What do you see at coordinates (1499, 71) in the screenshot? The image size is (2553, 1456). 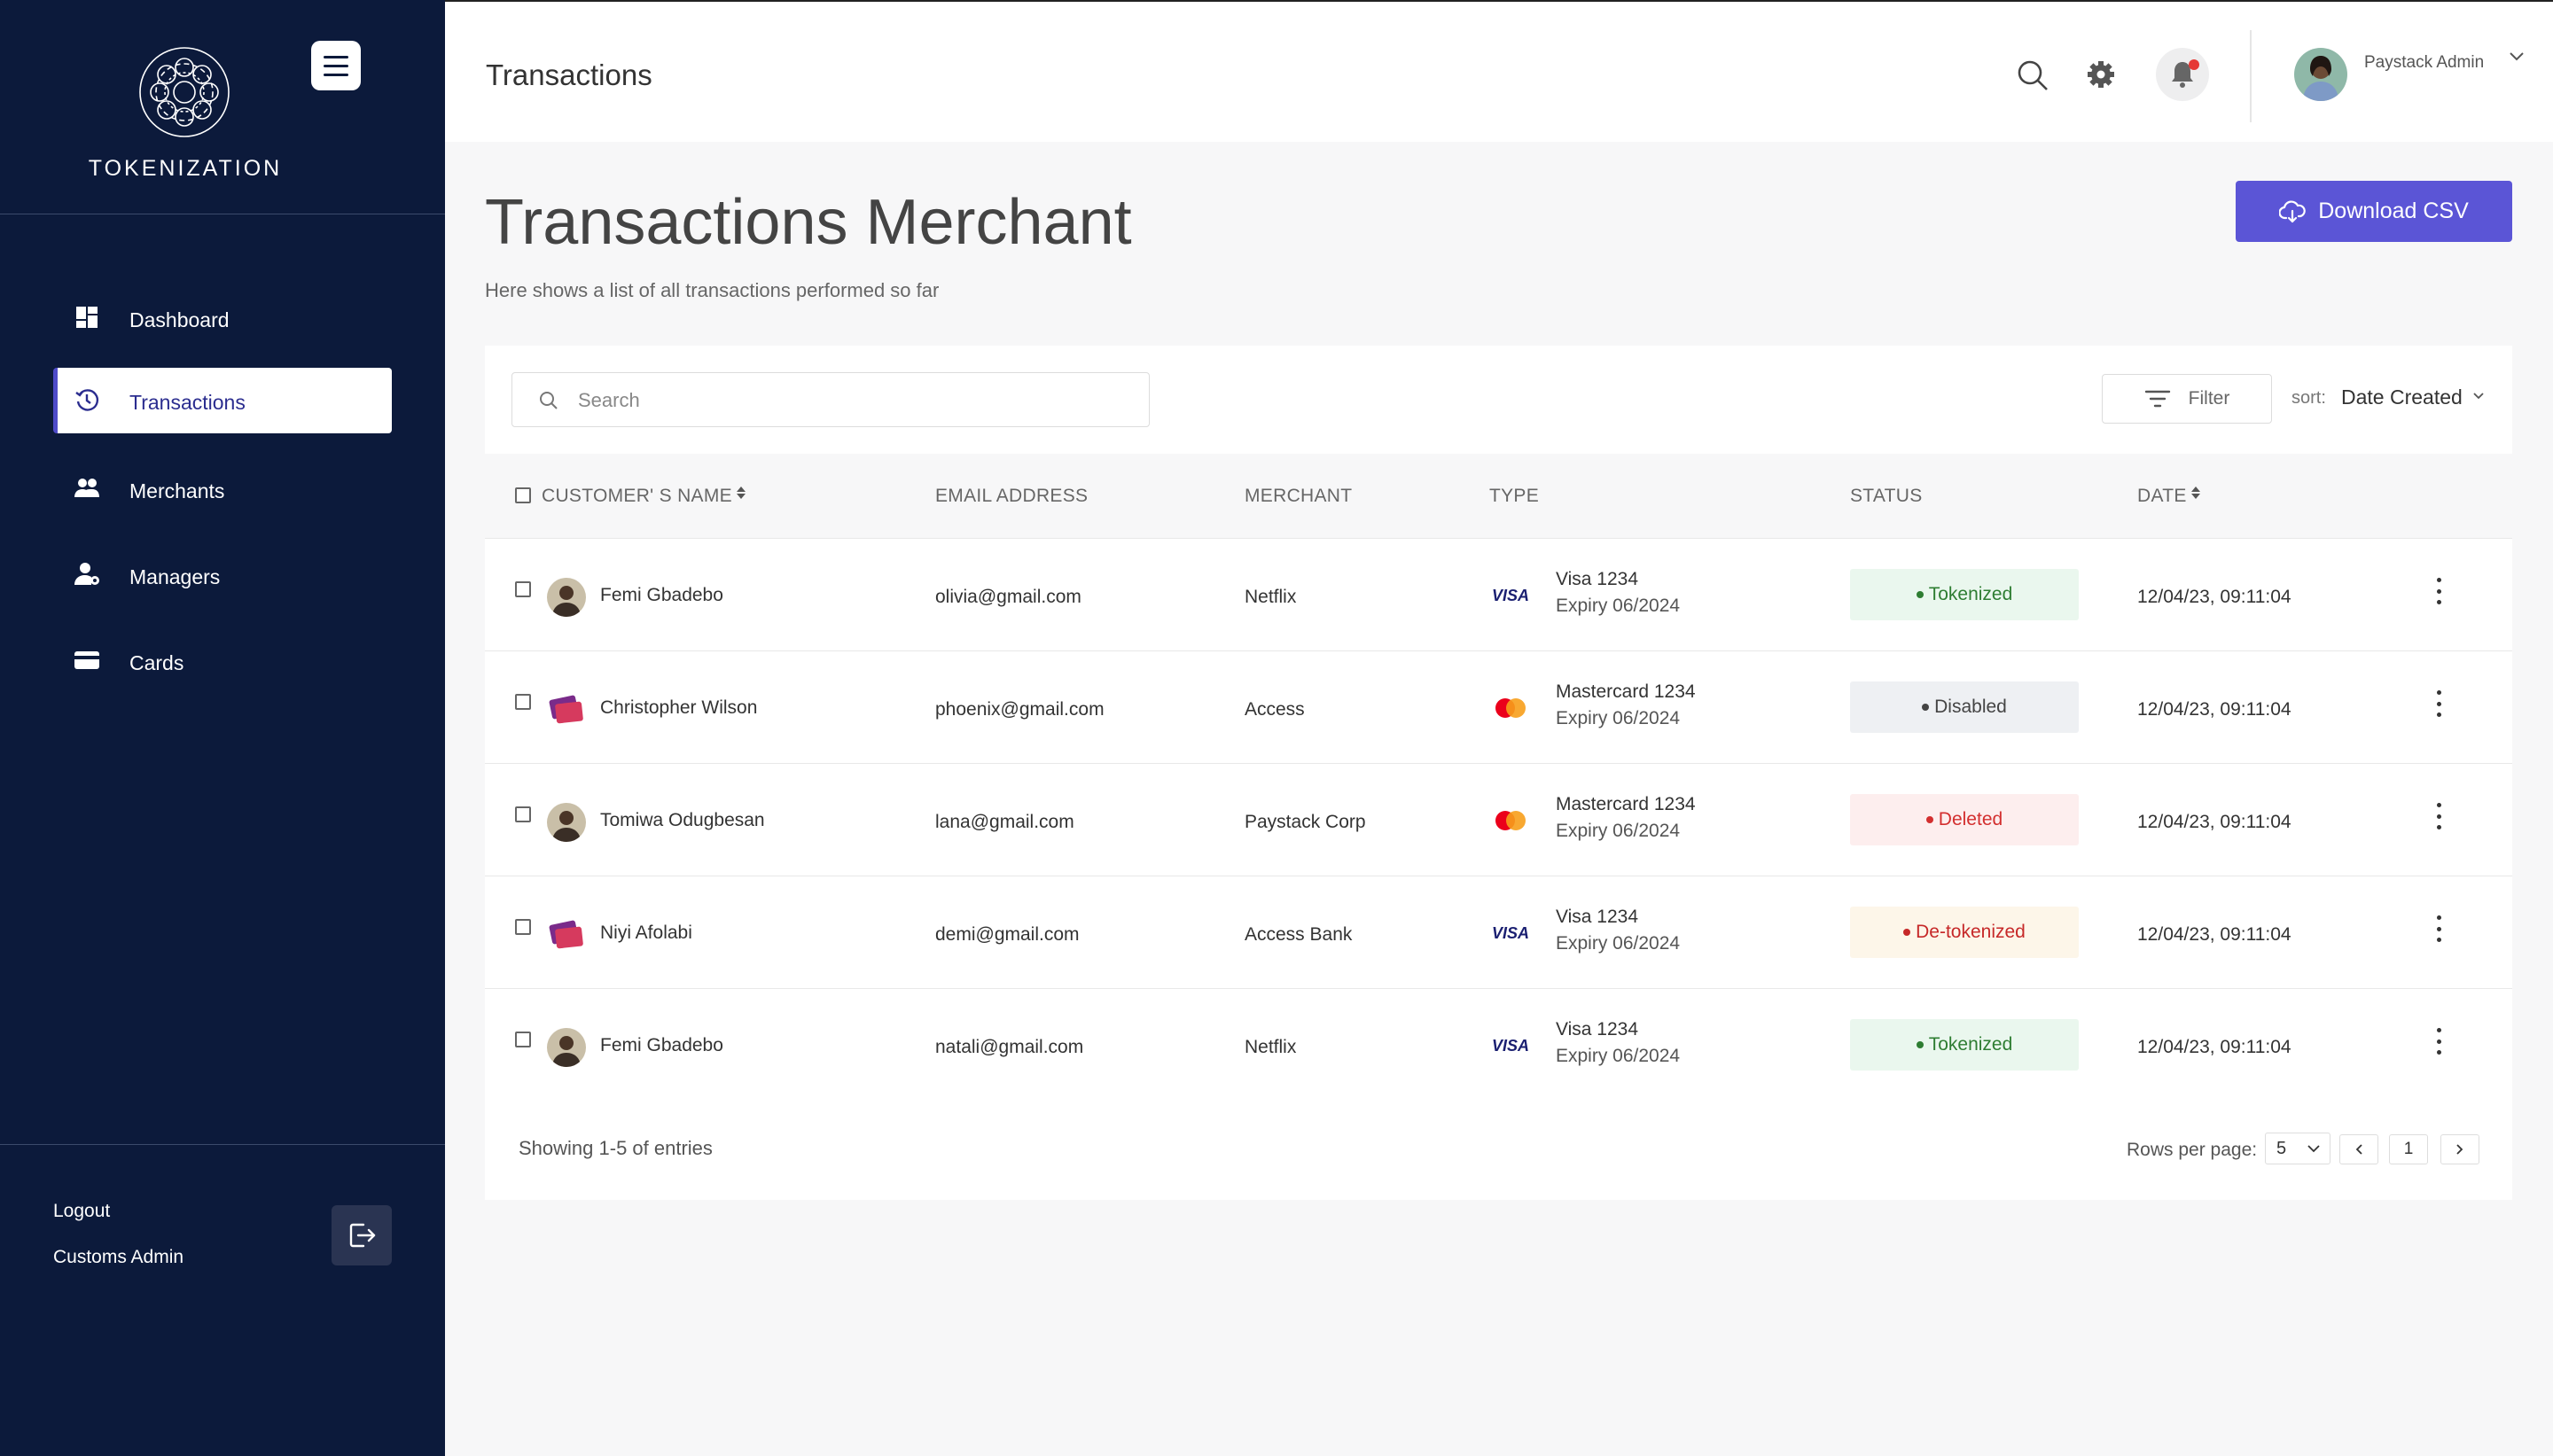 I see `top-bar: Transactions Paystack Admin` at bounding box center [1499, 71].